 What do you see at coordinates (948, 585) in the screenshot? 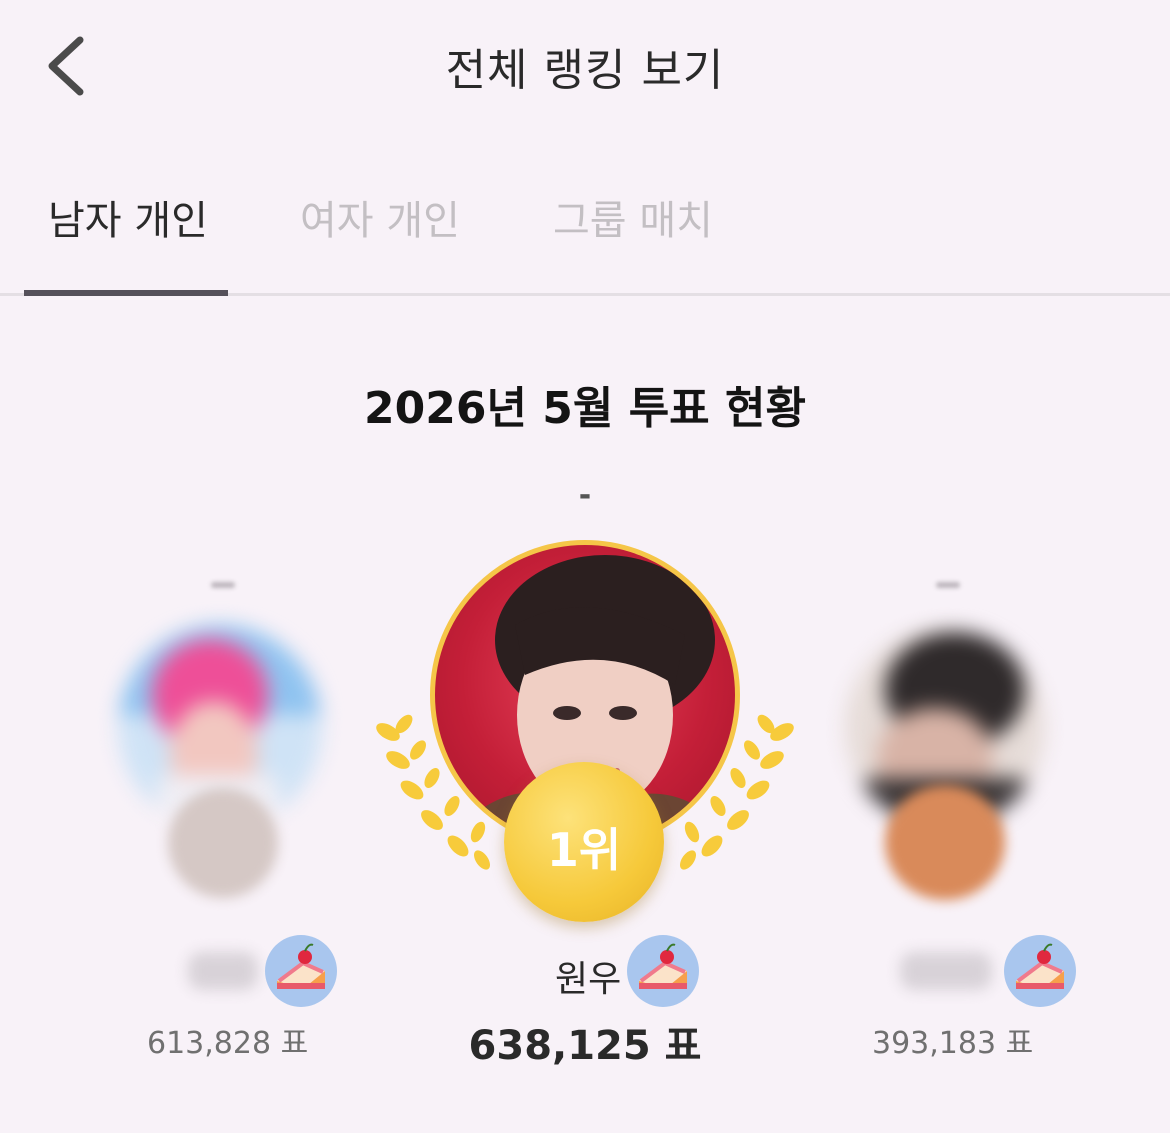
I see `third-rank-change` at bounding box center [948, 585].